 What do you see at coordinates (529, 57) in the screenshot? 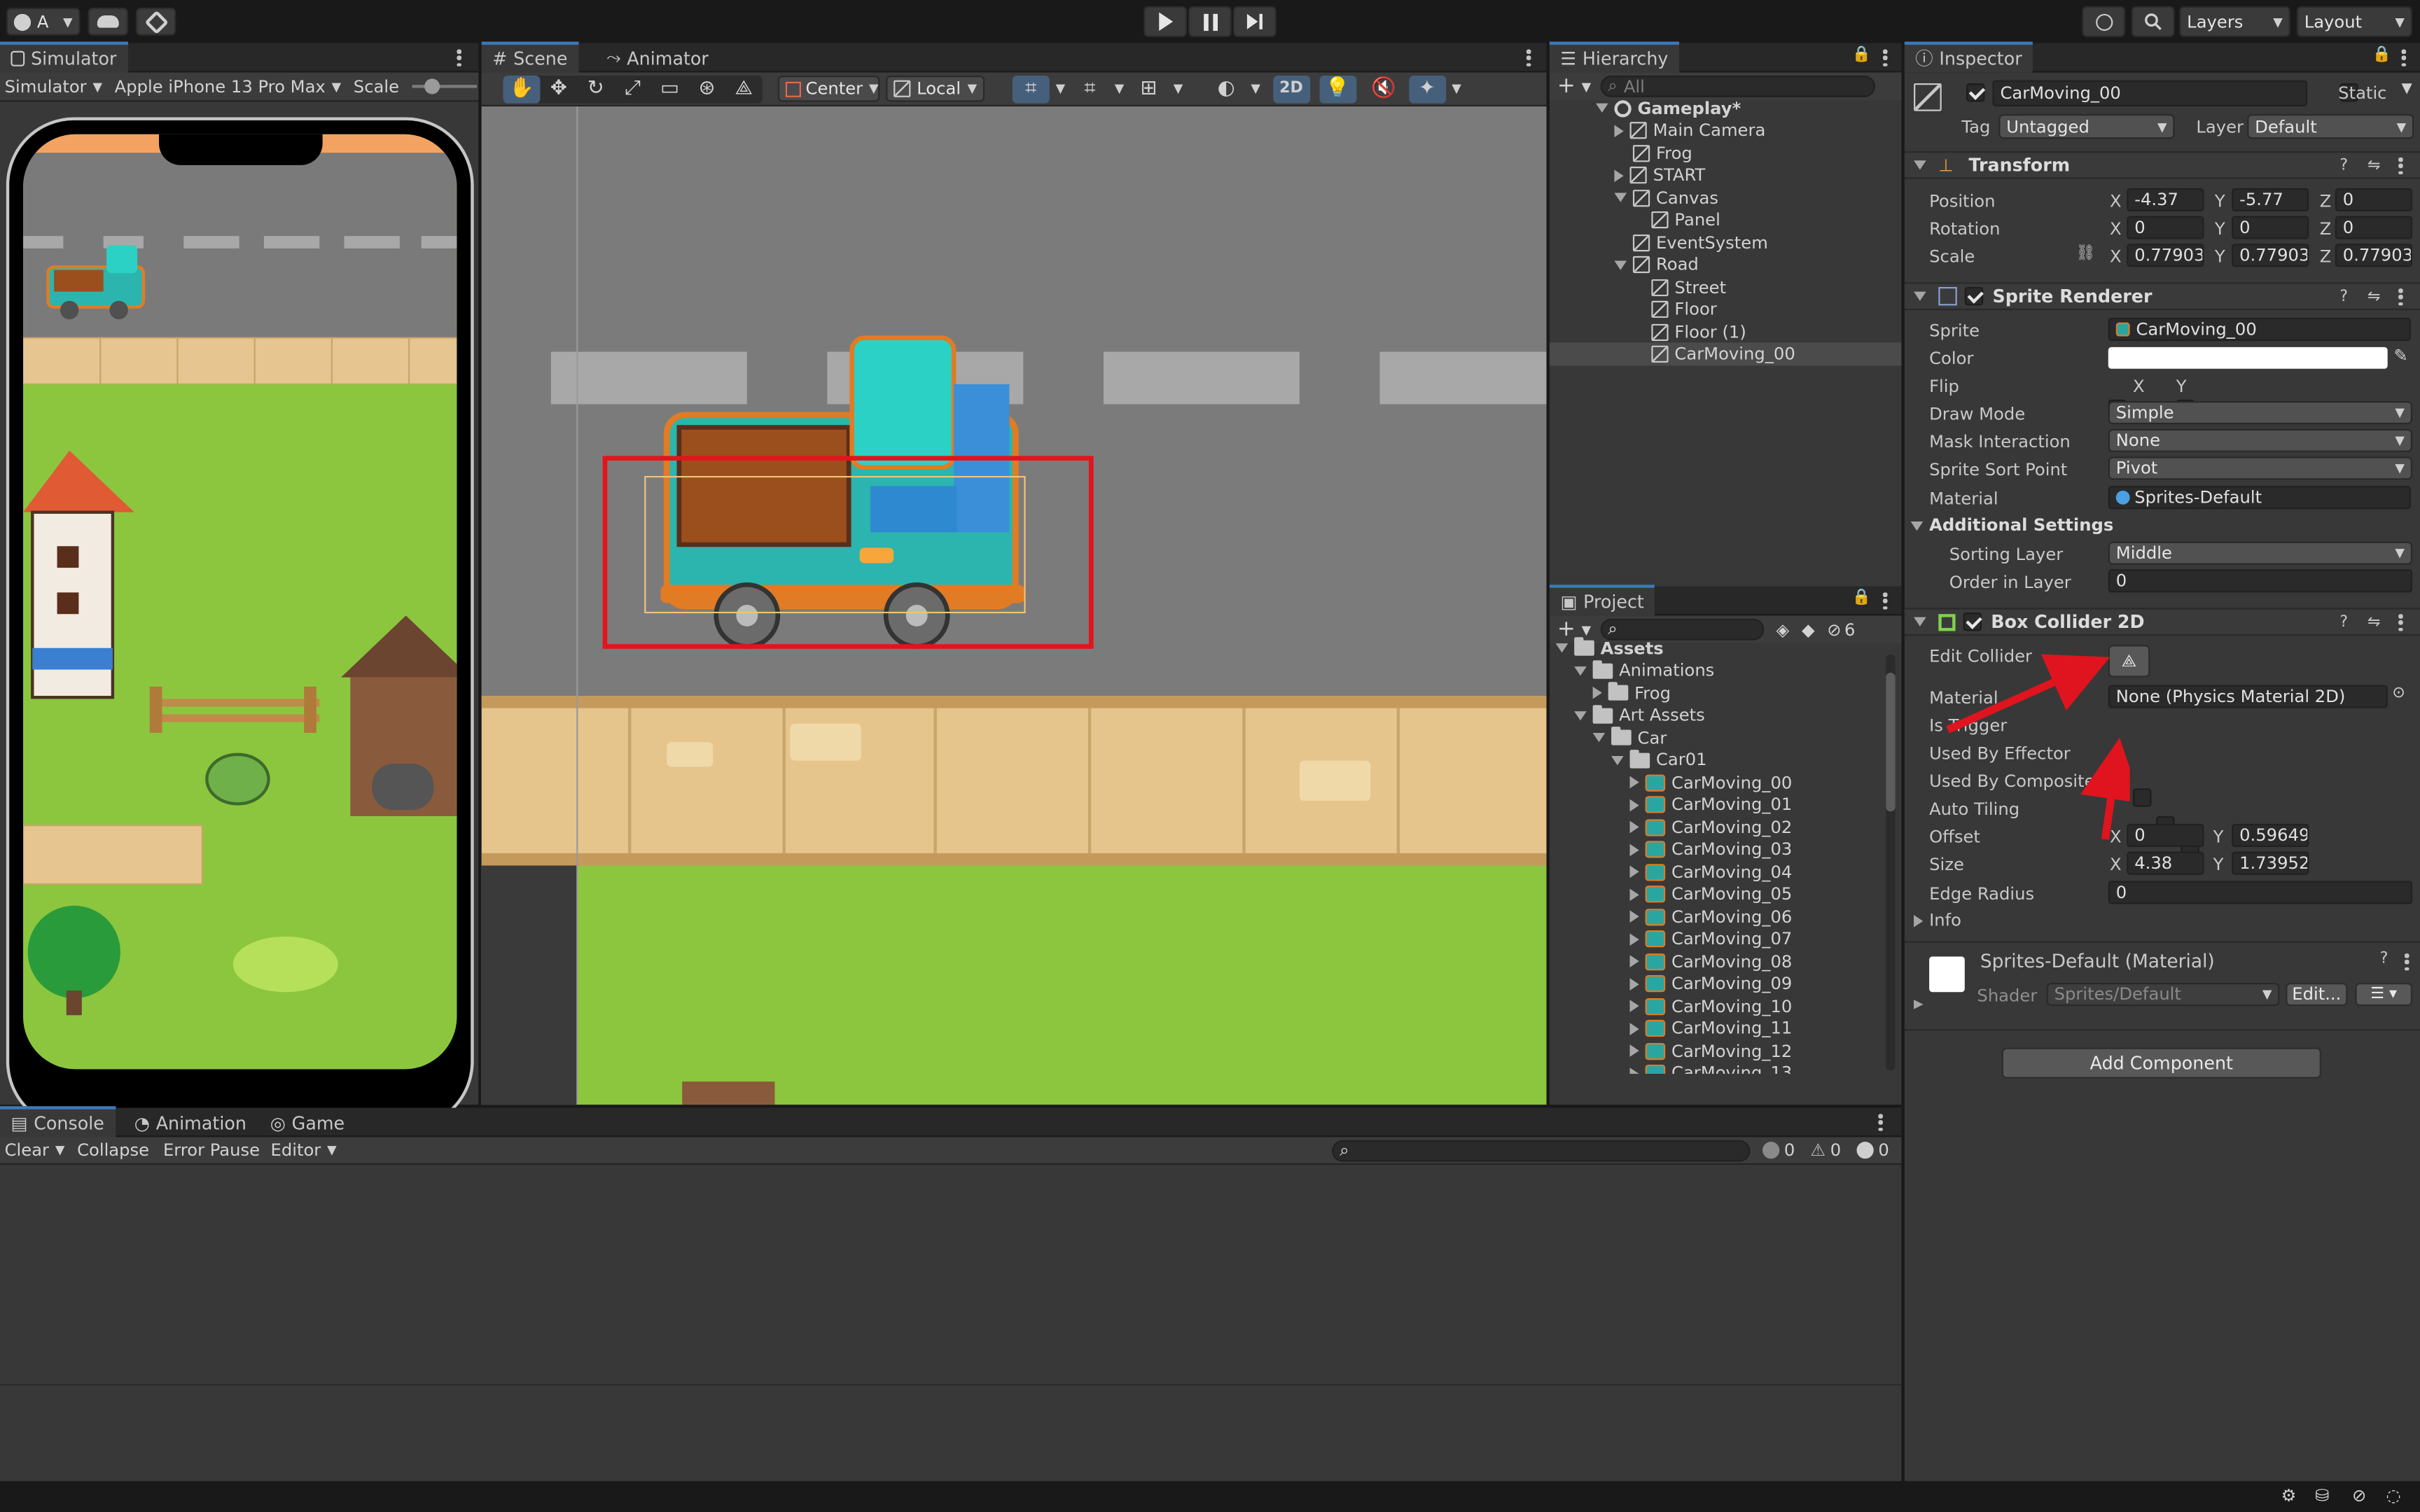
I see `tab-scene: # Scene` at bounding box center [529, 57].